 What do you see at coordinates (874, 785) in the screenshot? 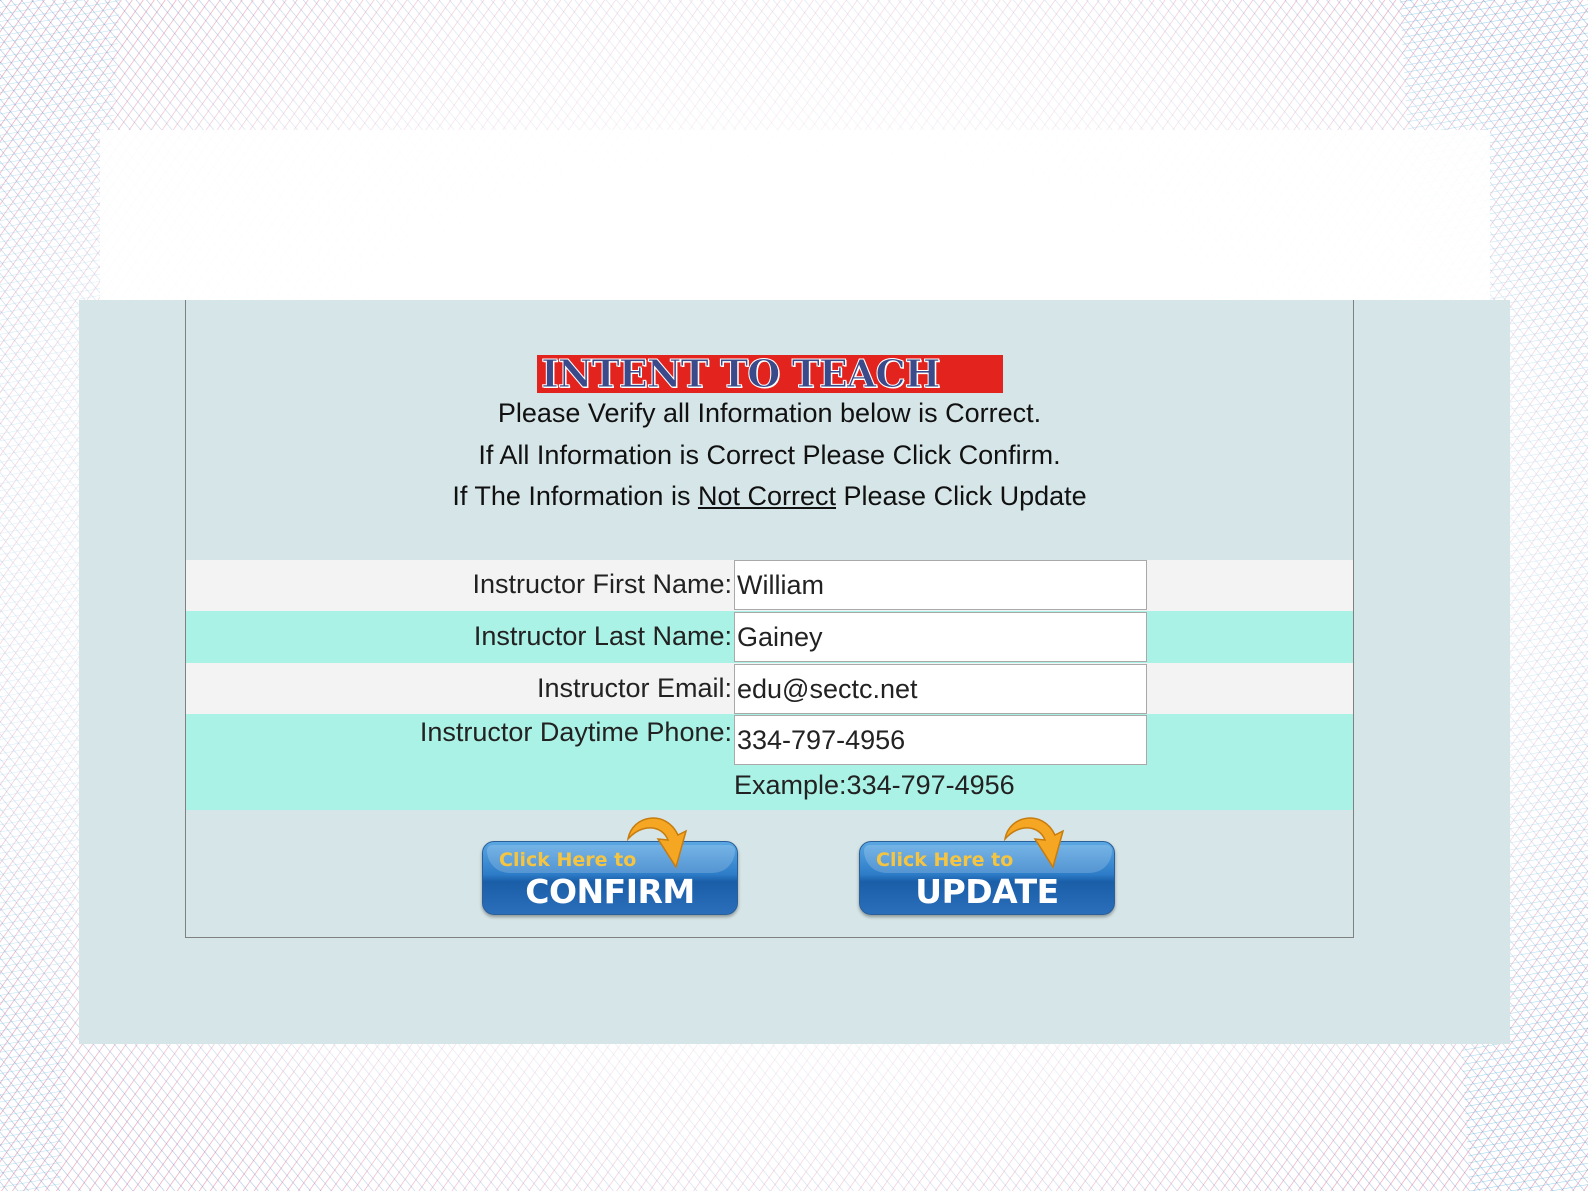
I see `phone-example-hint: Example:334-797-4956` at bounding box center [874, 785].